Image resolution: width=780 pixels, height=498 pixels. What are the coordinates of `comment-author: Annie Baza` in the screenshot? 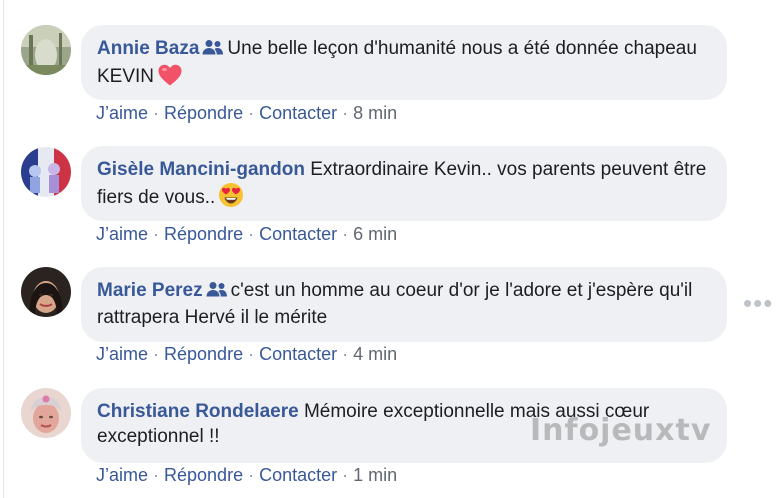 It's located at (148, 48).